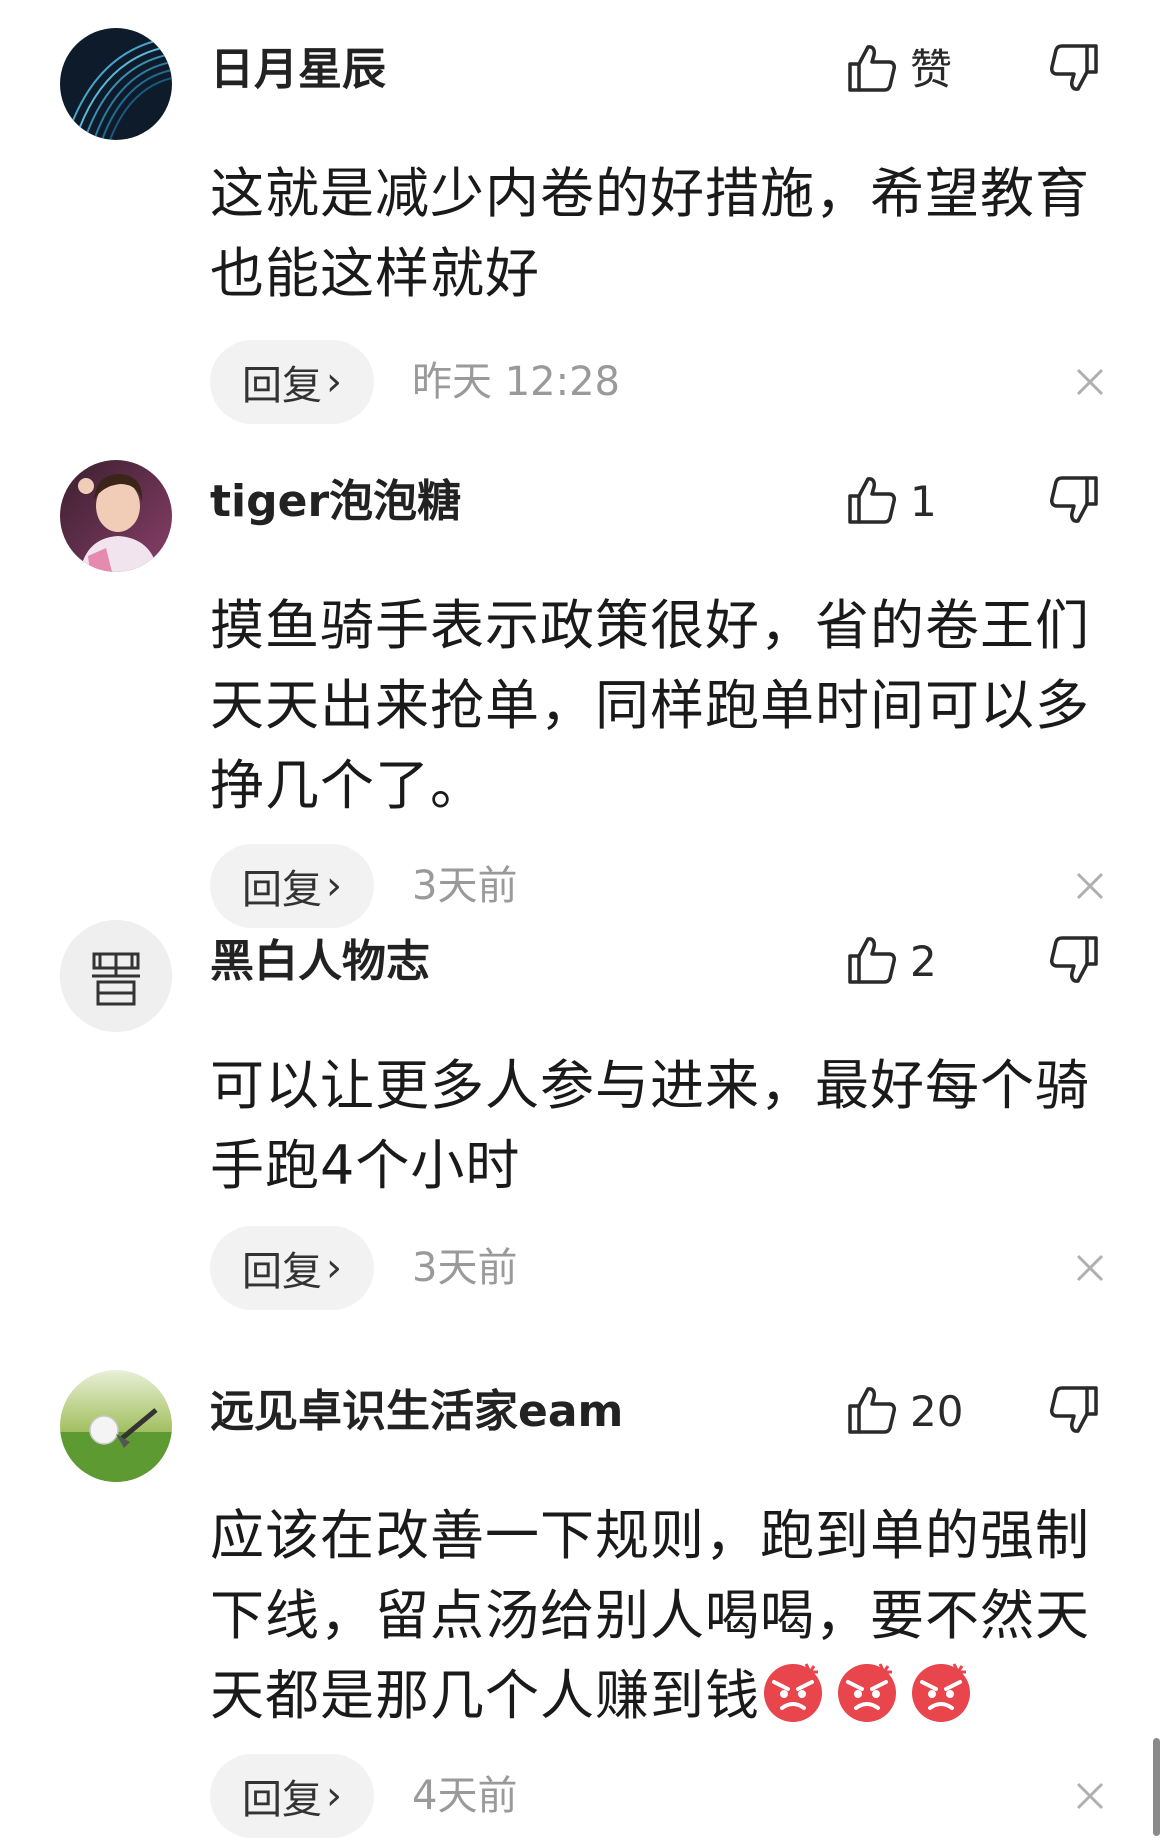 This screenshot has height=1838, width=1170. I want to click on username: tiger泡泡糖, so click(335, 502).